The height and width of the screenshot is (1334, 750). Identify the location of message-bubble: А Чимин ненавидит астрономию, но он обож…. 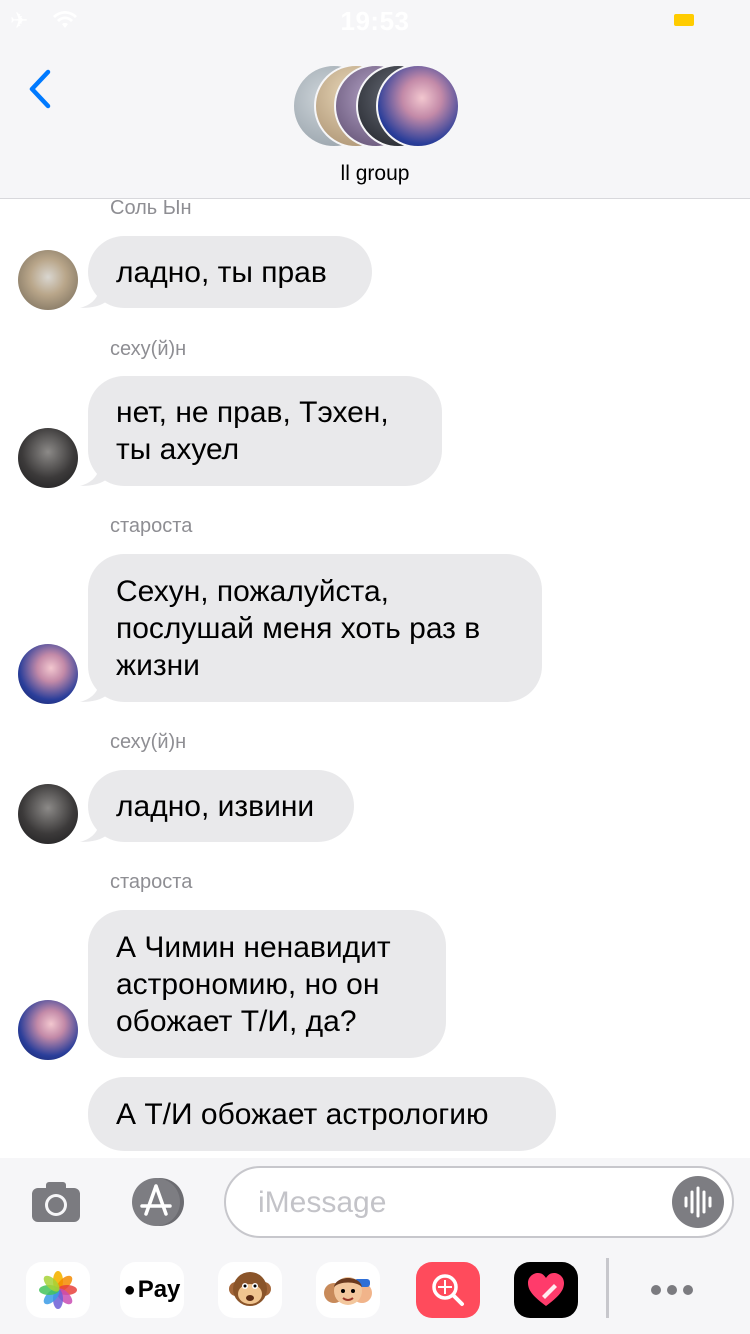
(267, 984).